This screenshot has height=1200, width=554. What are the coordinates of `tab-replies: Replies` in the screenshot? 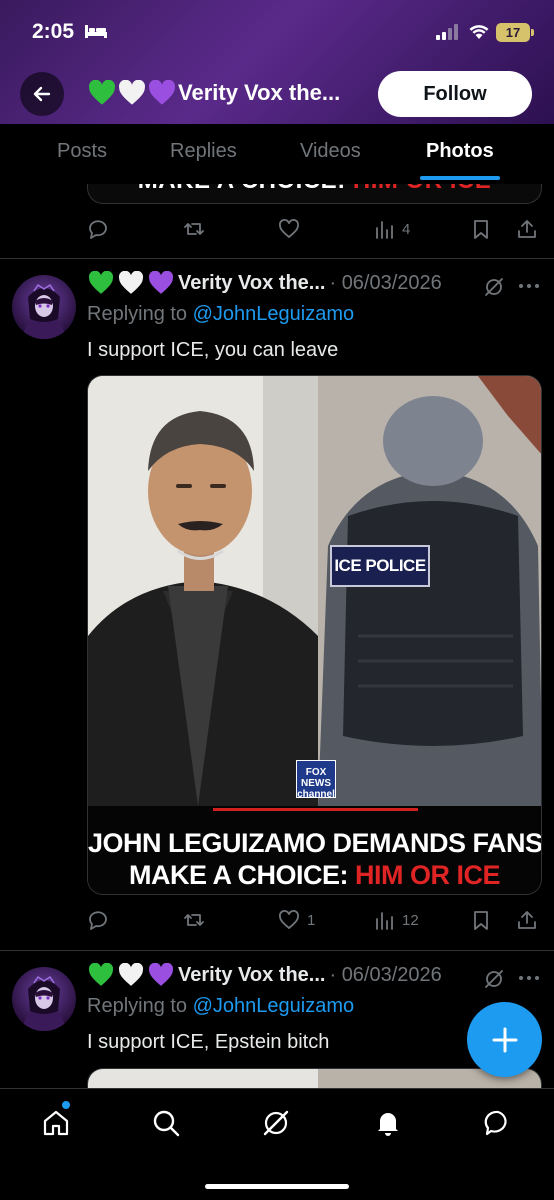 It's located at (203, 151).